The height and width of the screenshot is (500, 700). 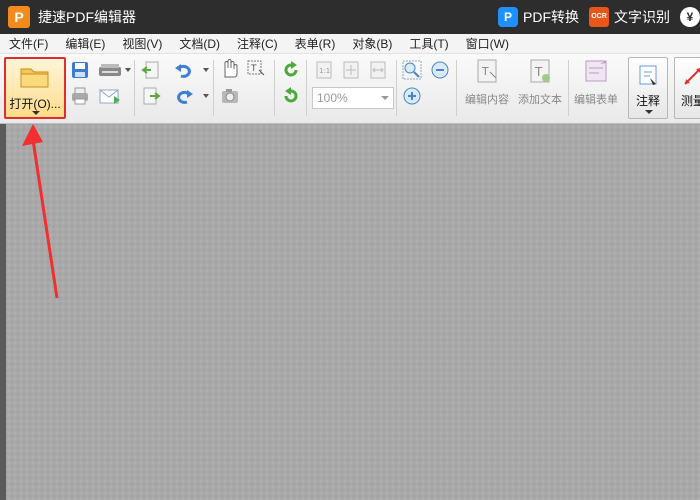 I want to click on folder-open-icon, so click(x=34, y=78).